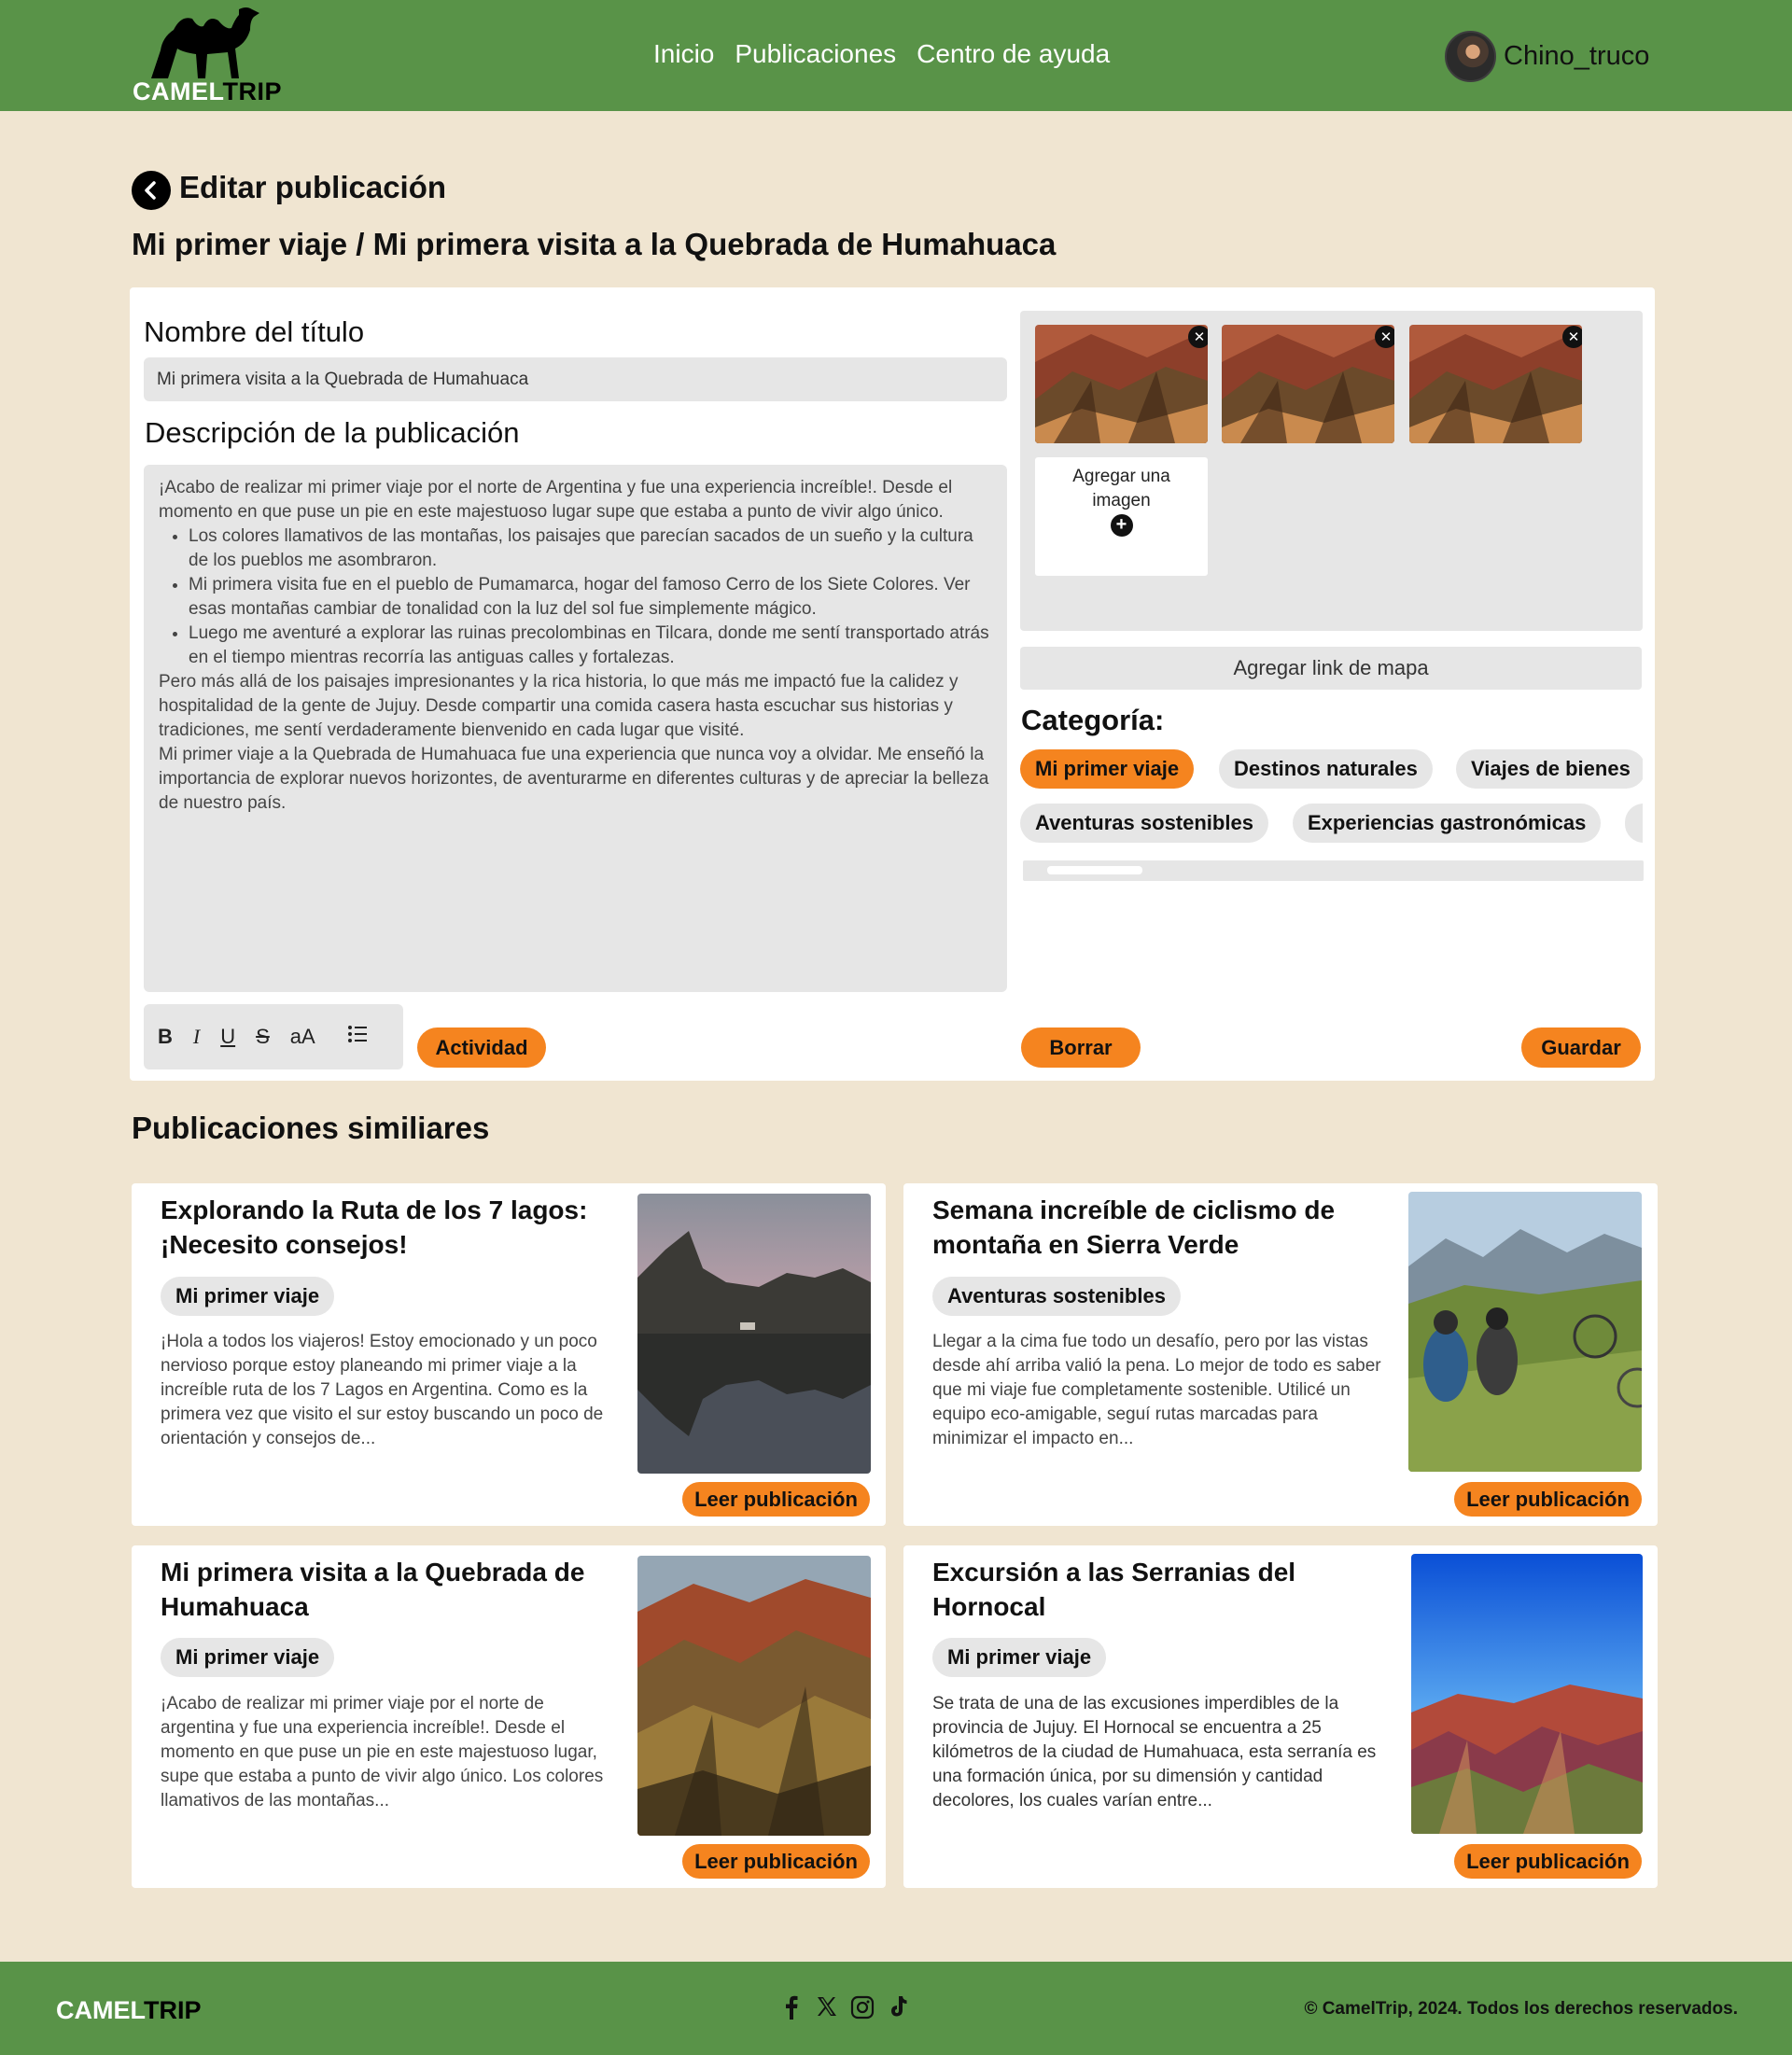  I want to click on category-label: Categoría:, so click(1093, 720).